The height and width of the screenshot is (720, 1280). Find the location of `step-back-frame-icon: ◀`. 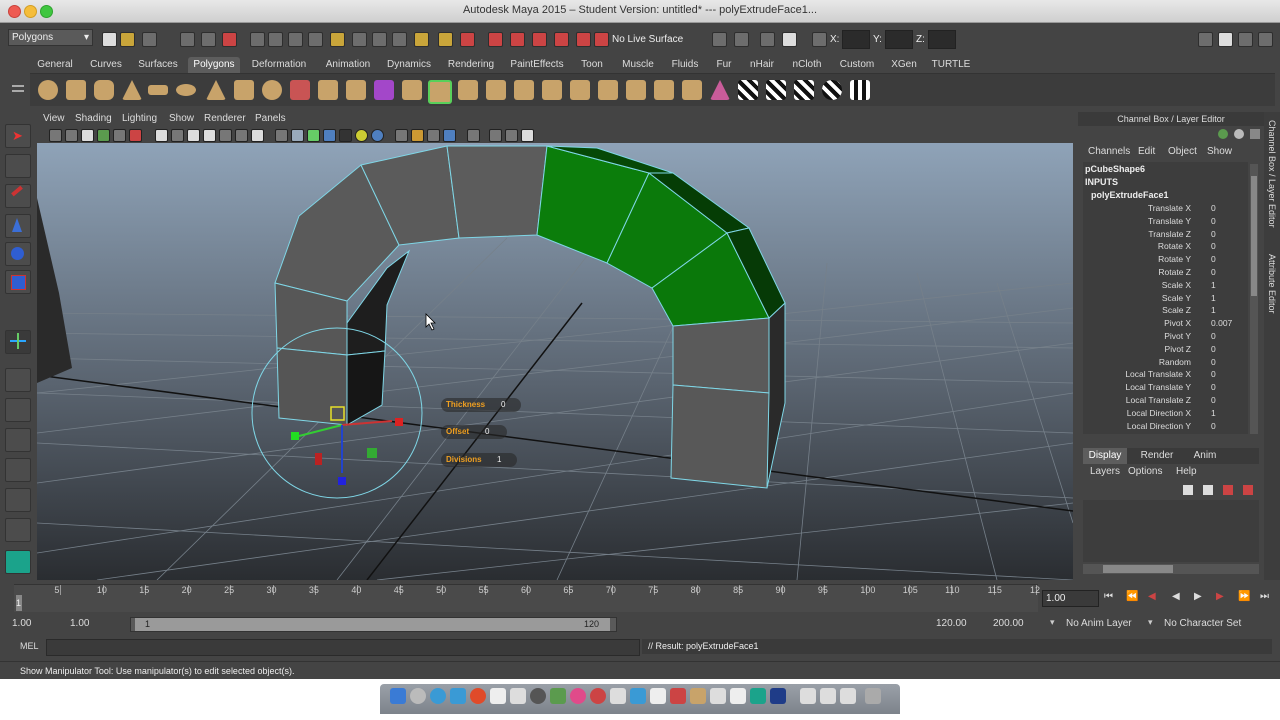

step-back-frame-icon: ◀ is located at coordinates (1152, 596).